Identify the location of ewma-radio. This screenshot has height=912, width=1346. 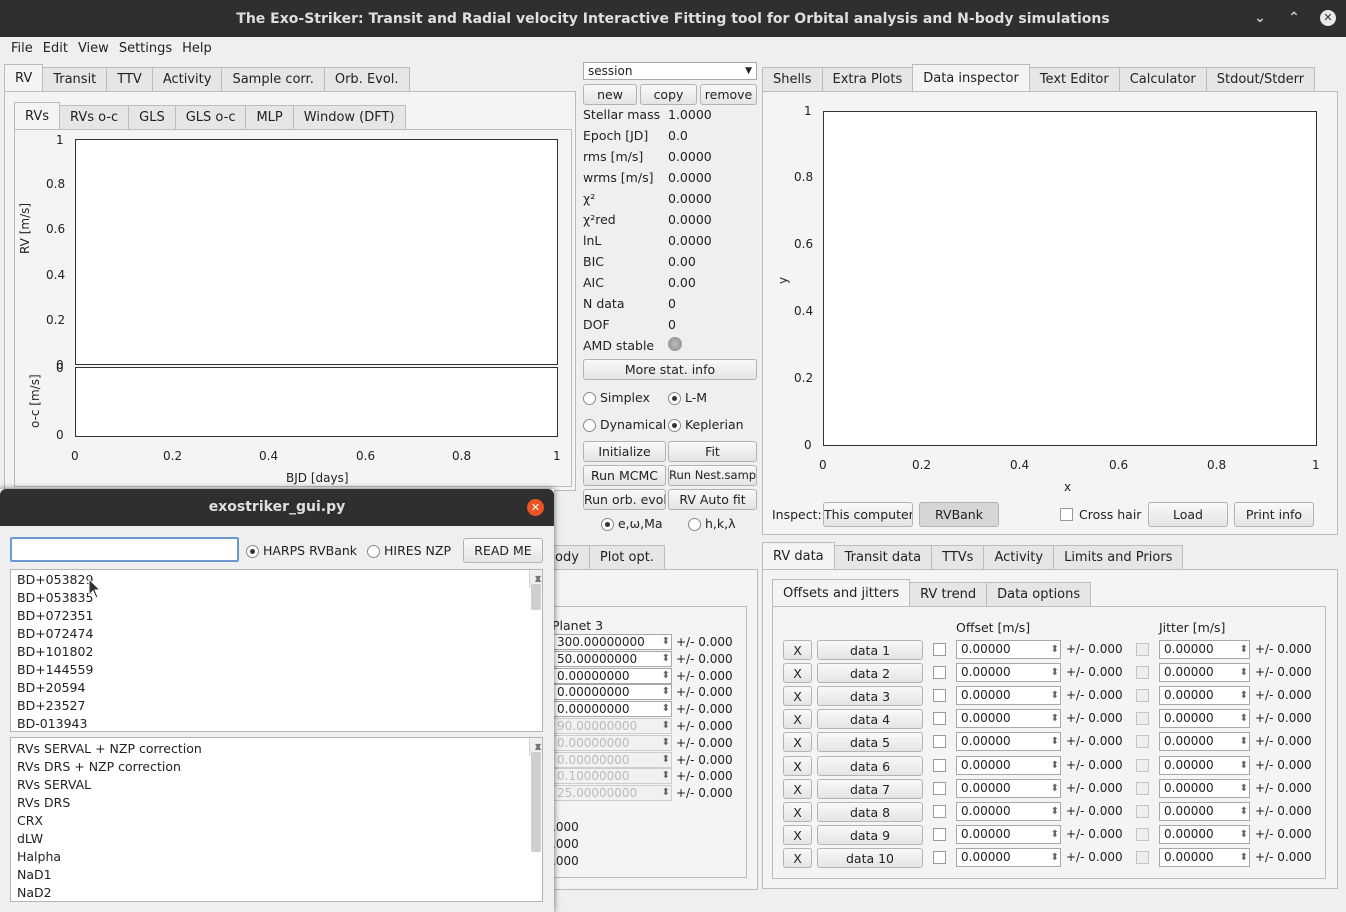
(607, 524).